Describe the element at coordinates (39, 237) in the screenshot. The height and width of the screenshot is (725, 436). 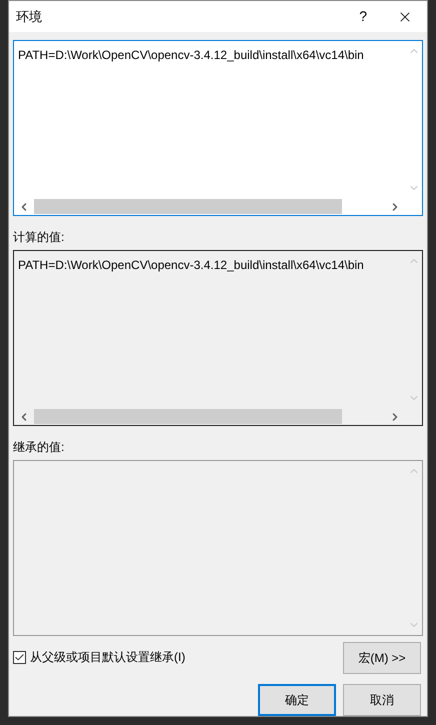
I see `computed-label: 计算的值:` at that location.